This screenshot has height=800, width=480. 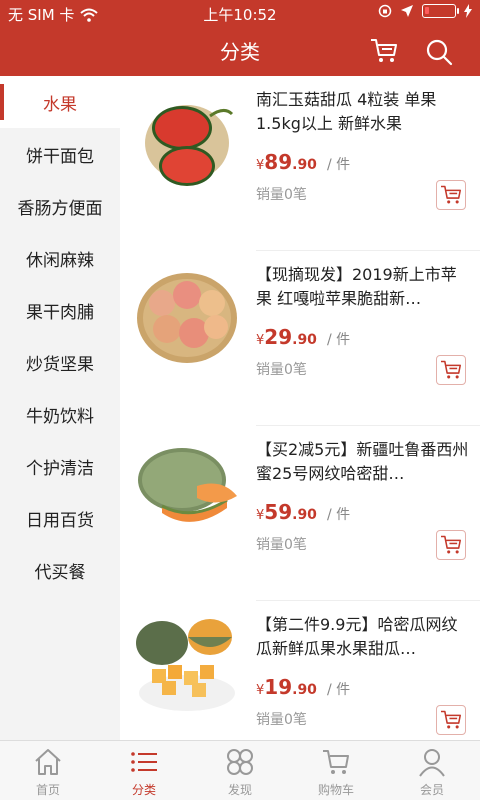 I want to click on discover-icon, so click(x=240, y=762).